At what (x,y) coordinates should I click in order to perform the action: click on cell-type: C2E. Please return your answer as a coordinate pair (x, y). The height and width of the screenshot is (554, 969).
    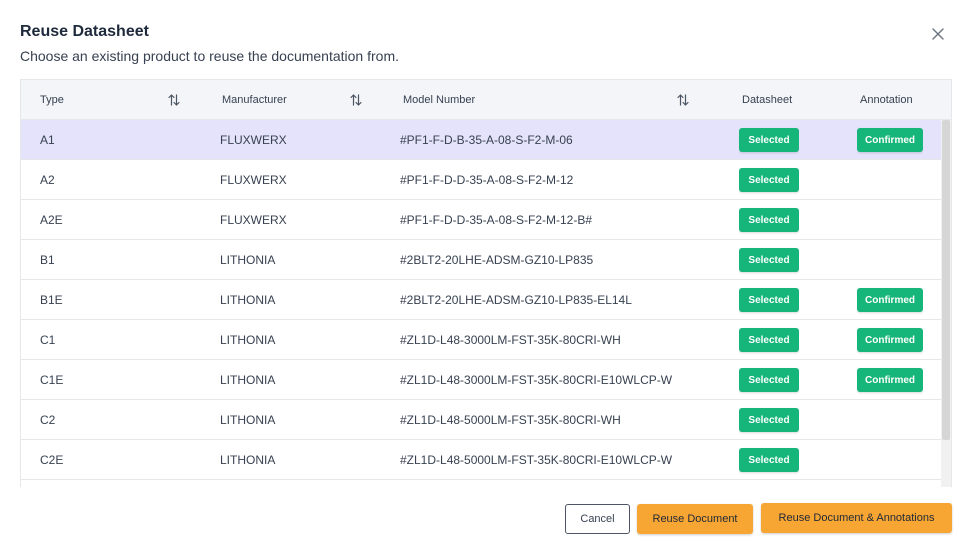
    Looking at the image, I should click on (52, 460).